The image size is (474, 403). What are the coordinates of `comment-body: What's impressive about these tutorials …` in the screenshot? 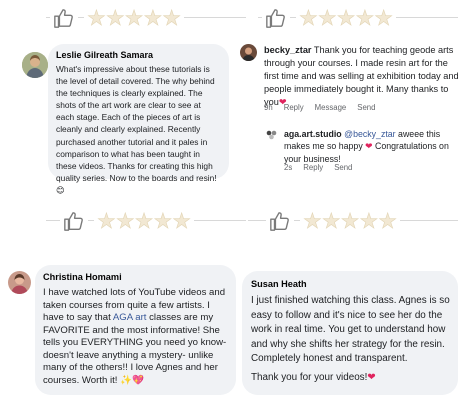 It's located at (136, 123).